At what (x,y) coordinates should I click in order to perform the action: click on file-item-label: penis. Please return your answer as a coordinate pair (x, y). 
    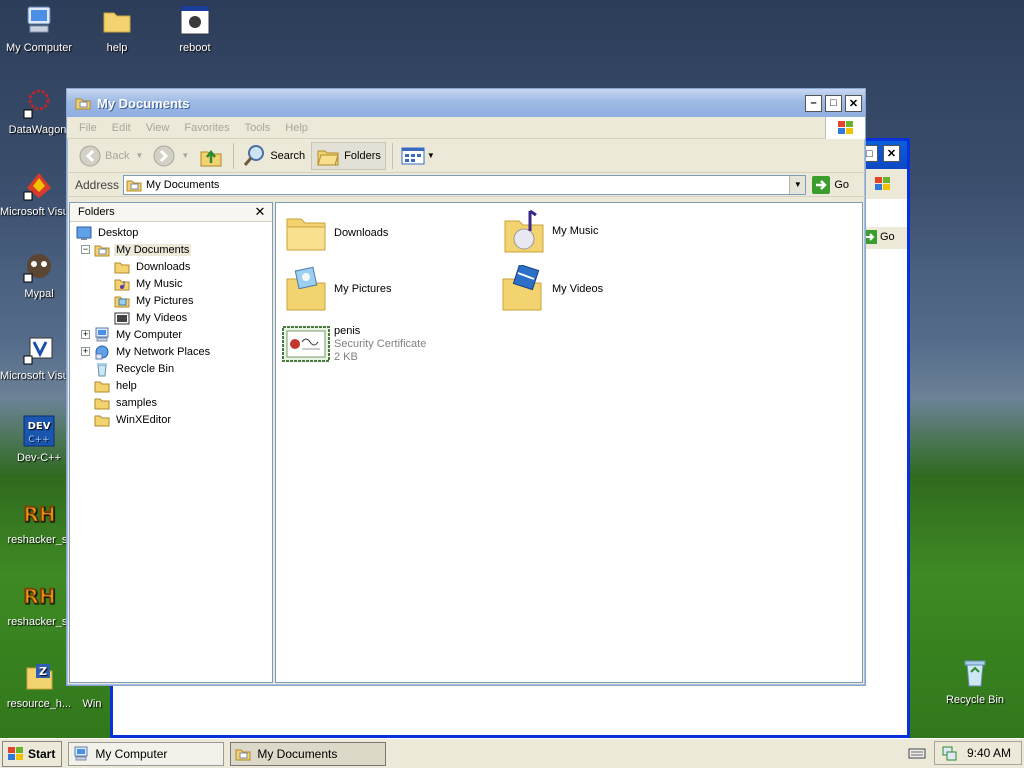
    Looking at the image, I should click on (347, 331).